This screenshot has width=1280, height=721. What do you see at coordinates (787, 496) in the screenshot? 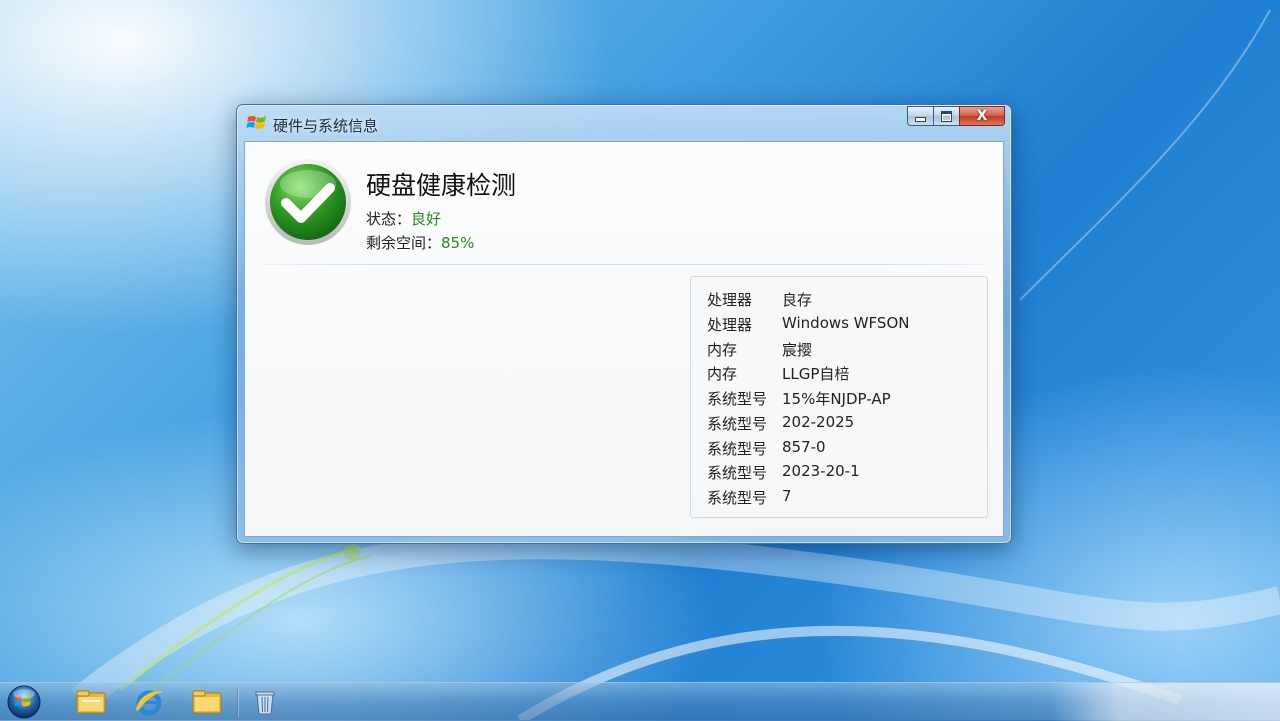
I see `info-value: 7` at bounding box center [787, 496].